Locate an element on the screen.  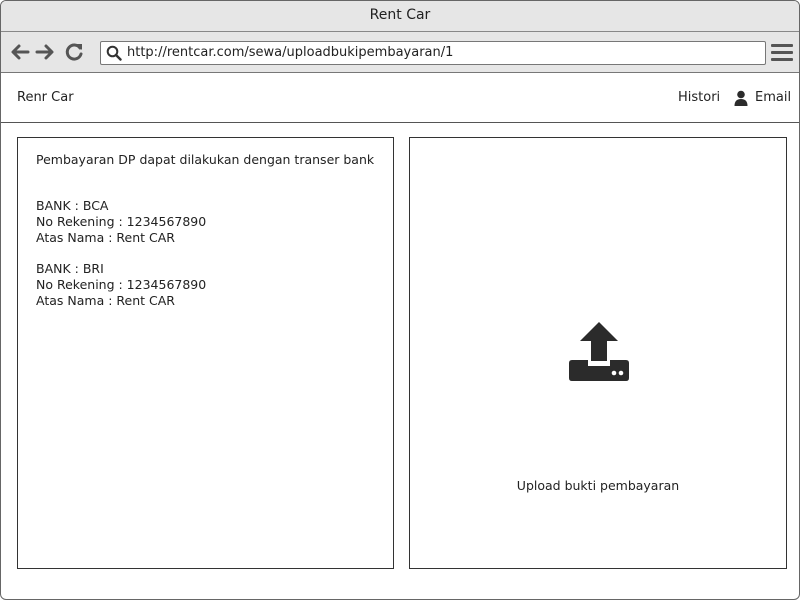
upload-label: Upload bukti pembayaran is located at coordinates (598, 485).